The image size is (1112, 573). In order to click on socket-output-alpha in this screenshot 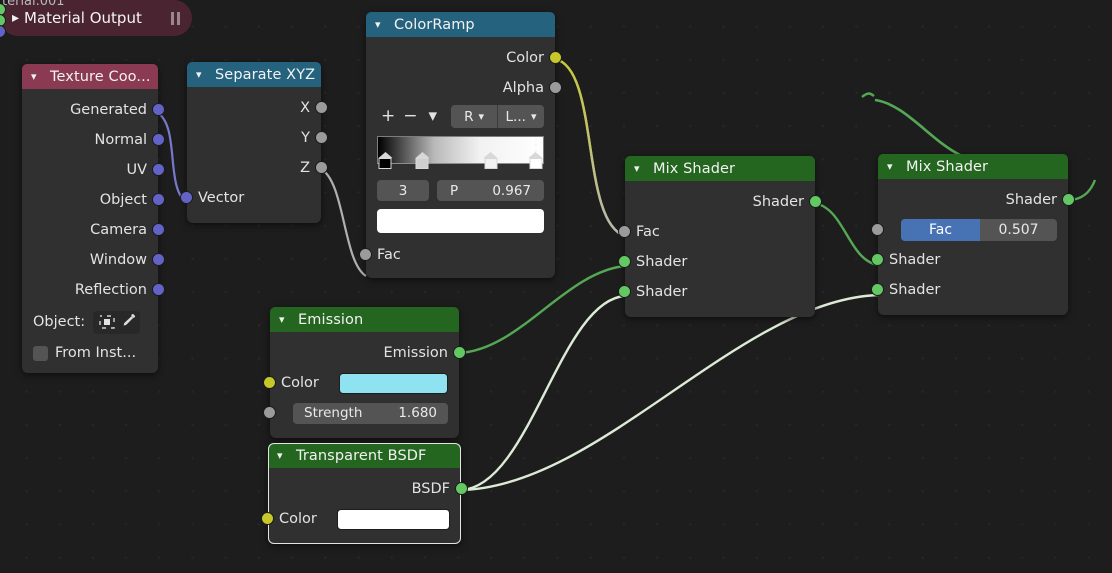, I will do `click(555, 87)`.